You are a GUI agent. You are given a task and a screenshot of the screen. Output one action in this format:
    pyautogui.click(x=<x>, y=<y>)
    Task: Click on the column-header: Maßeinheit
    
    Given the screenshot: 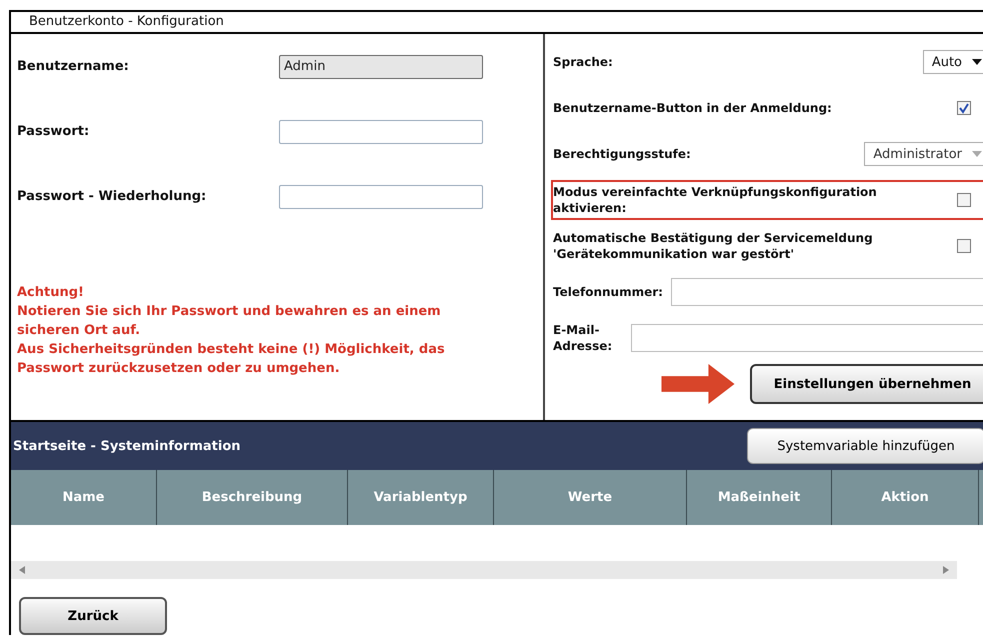 What is the action you would take?
    pyautogui.click(x=759, y=497)
    